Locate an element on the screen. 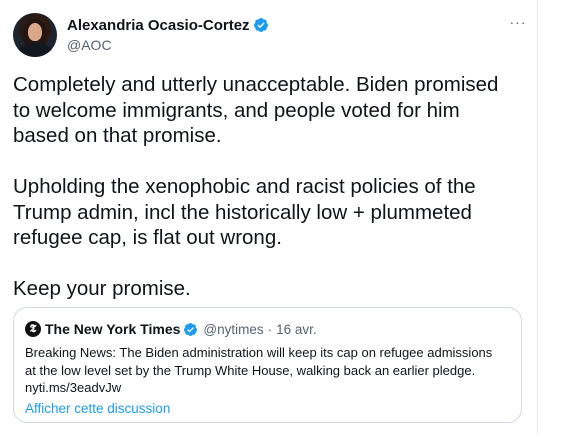  nyt-logo-icon: 𝕿 is located at coordinates (33, 329).